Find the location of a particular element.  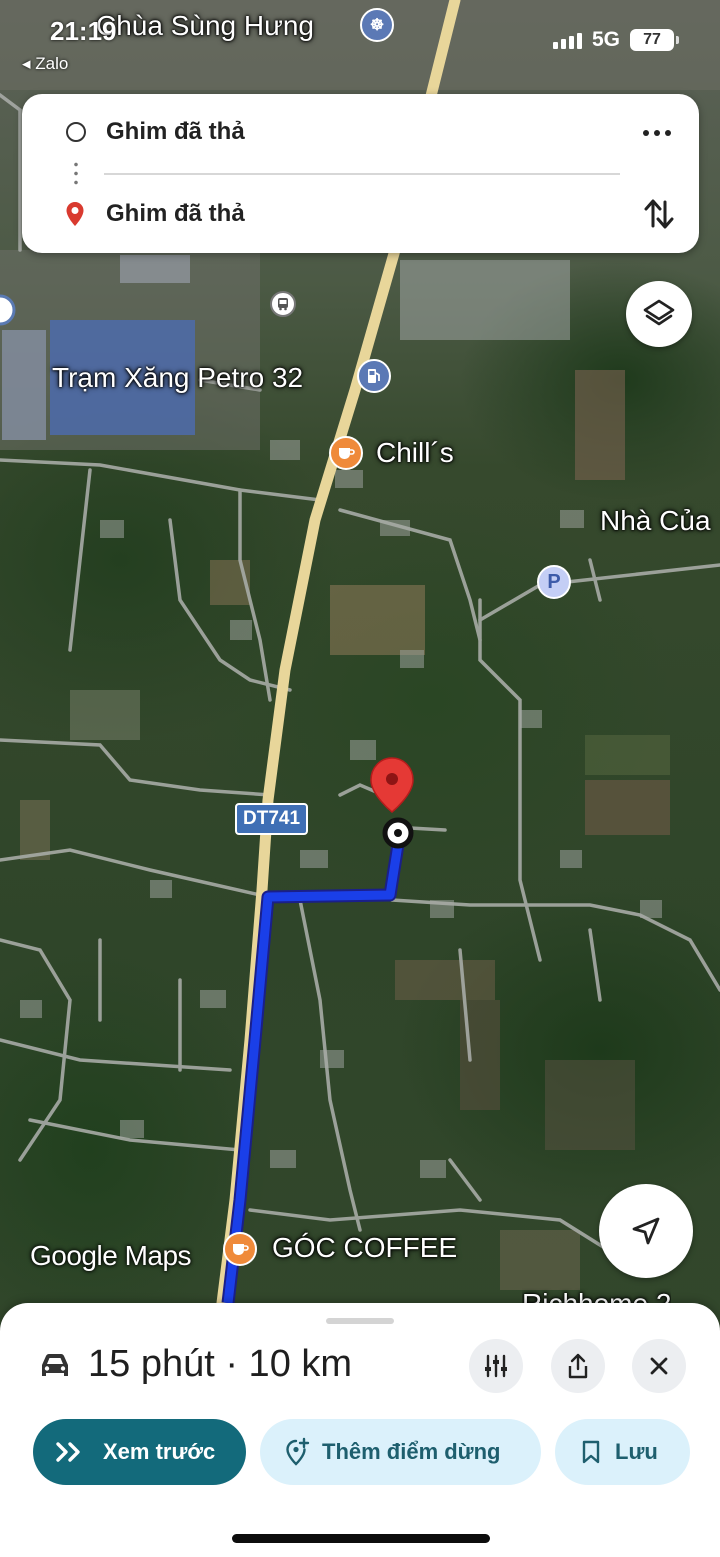

my-location-button is located at coordinates (646, 1231).